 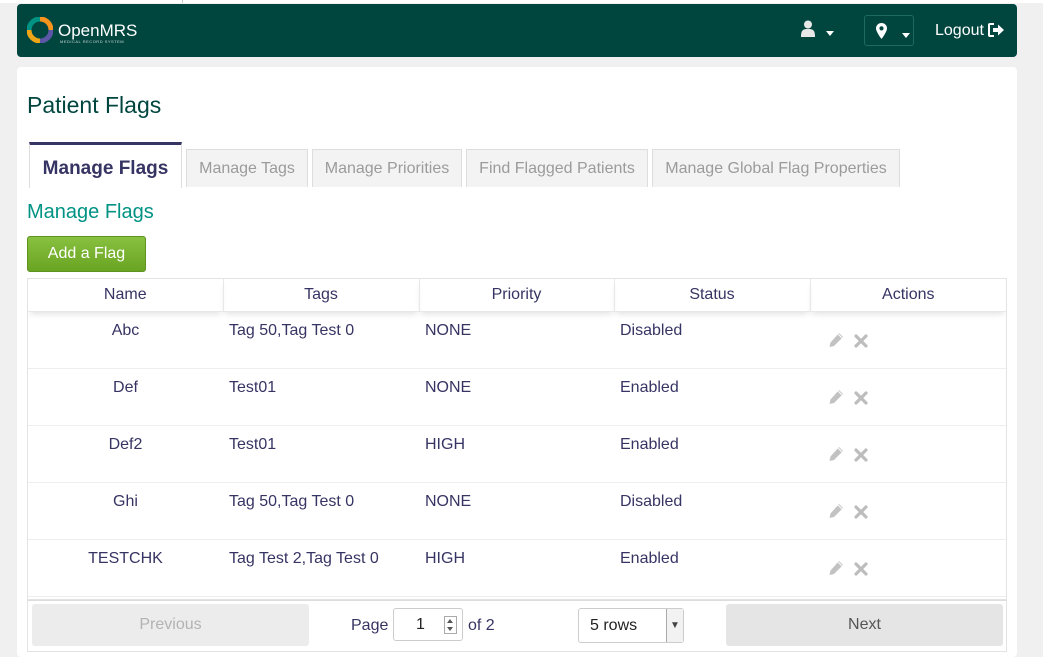 What do you see at coordinates (908, 295) in the screenshot?
I see `column-header-actions: Actions` at bounding box center [908, 295].